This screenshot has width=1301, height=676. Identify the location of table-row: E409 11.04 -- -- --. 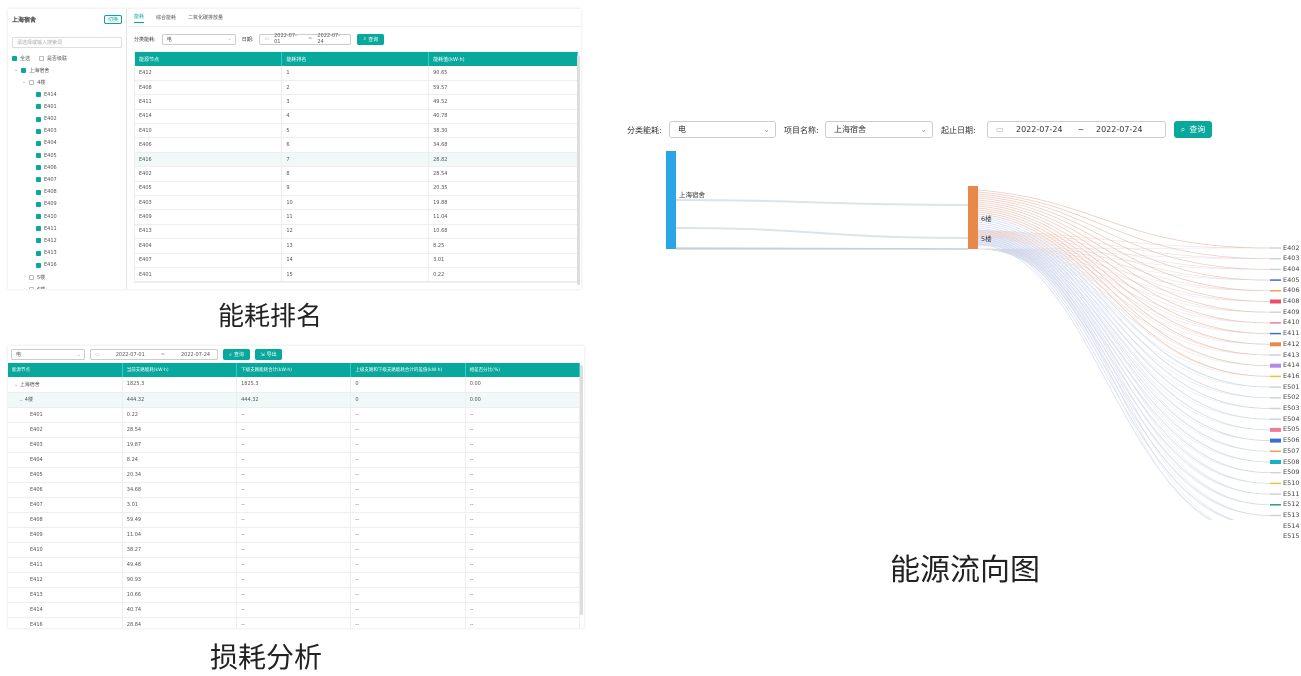
(294, 535).